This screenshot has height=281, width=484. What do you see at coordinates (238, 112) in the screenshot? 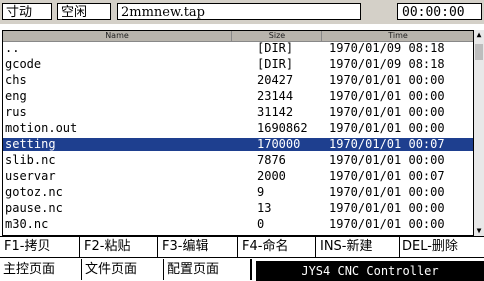
I see `file-row: rus 31142 1970/01/01 00:00` at bounding box center [238, 112].